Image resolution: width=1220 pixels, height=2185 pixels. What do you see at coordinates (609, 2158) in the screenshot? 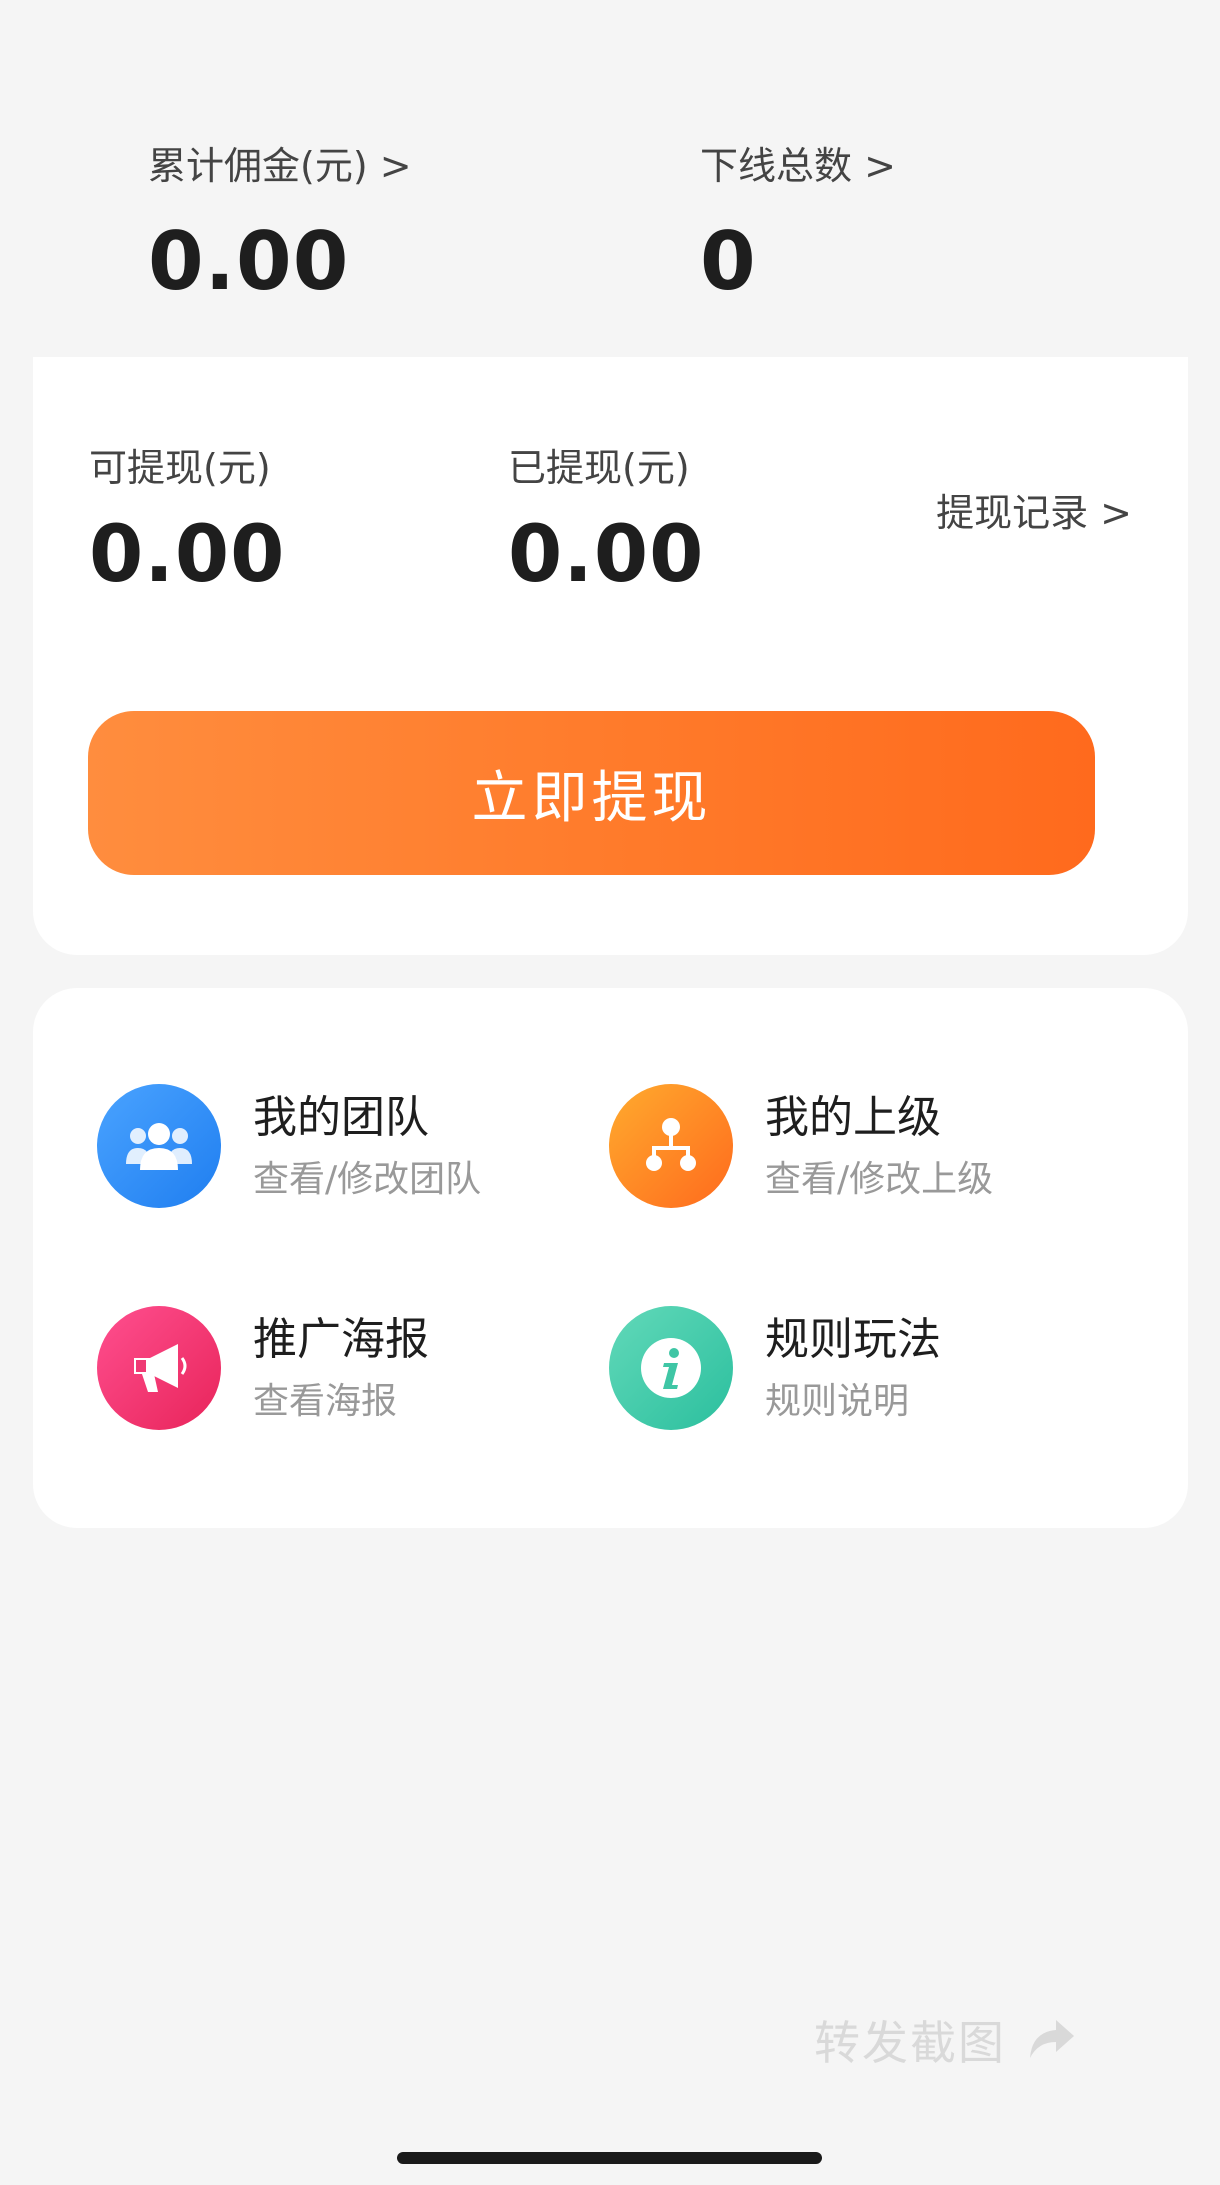
I see `home-indicator` at bounding box center [609, 2158].